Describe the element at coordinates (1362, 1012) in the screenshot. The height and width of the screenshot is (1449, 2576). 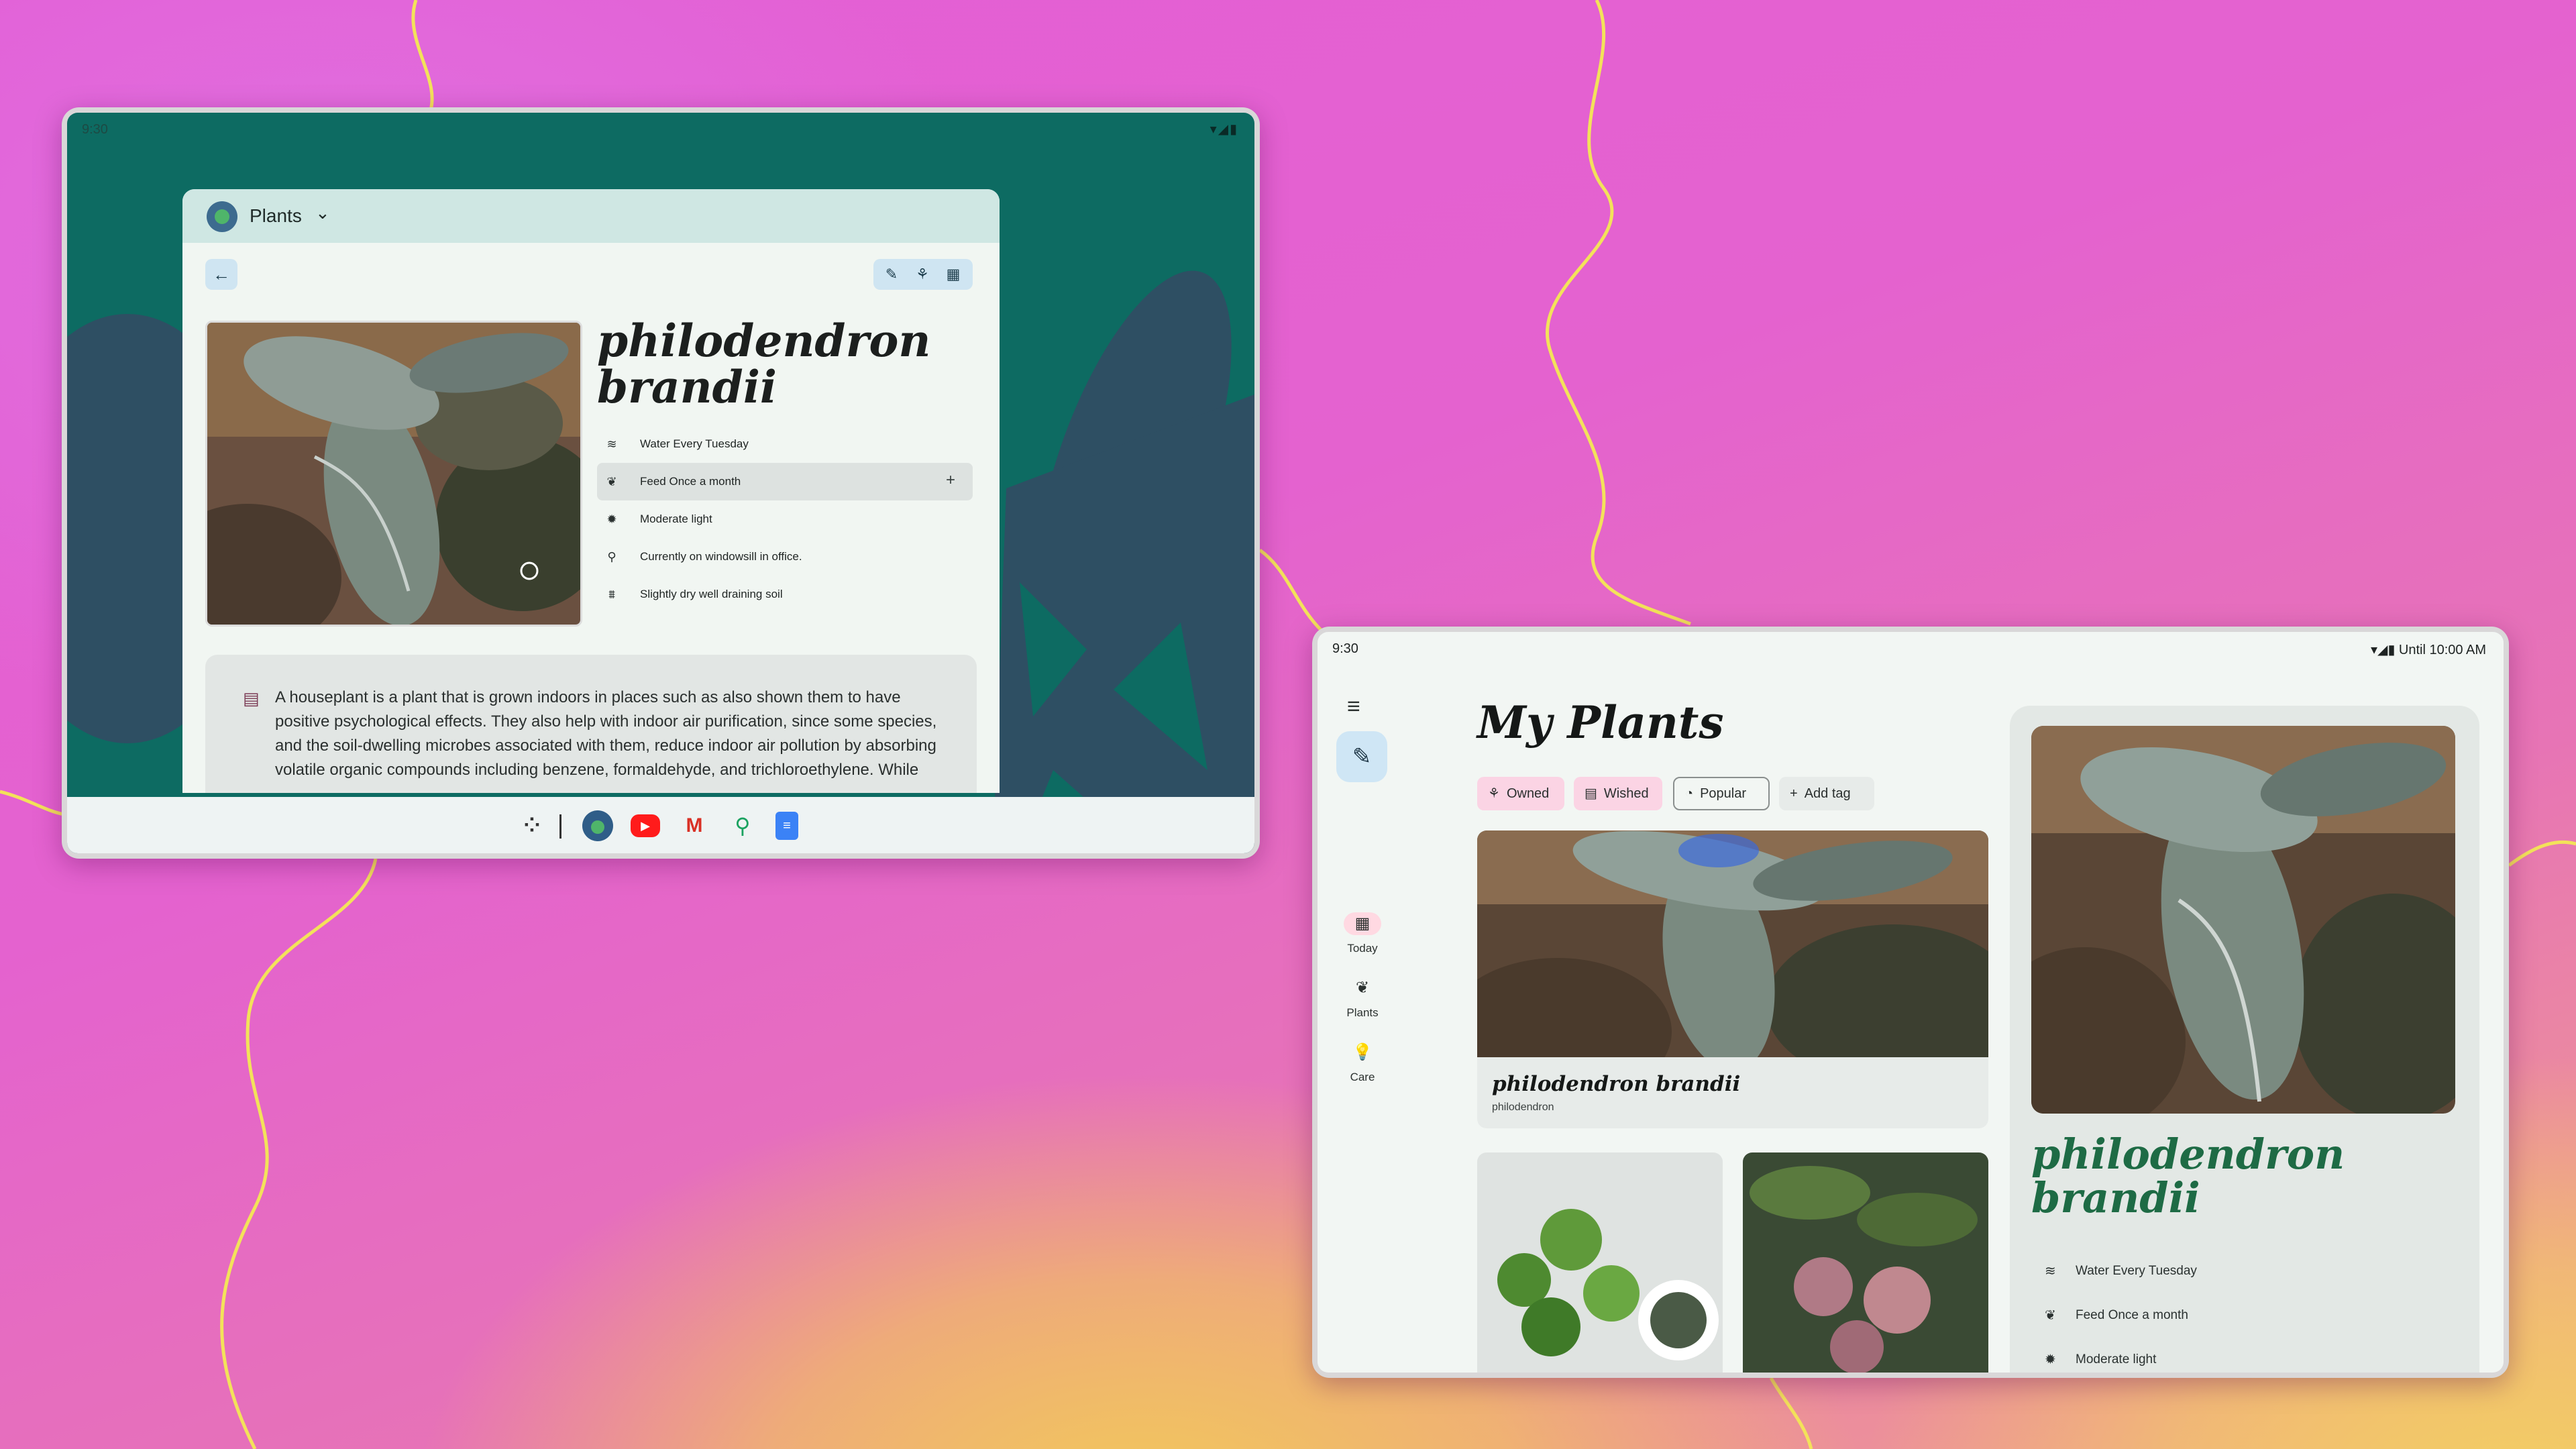
I see `rail-label: Plants` at that location.